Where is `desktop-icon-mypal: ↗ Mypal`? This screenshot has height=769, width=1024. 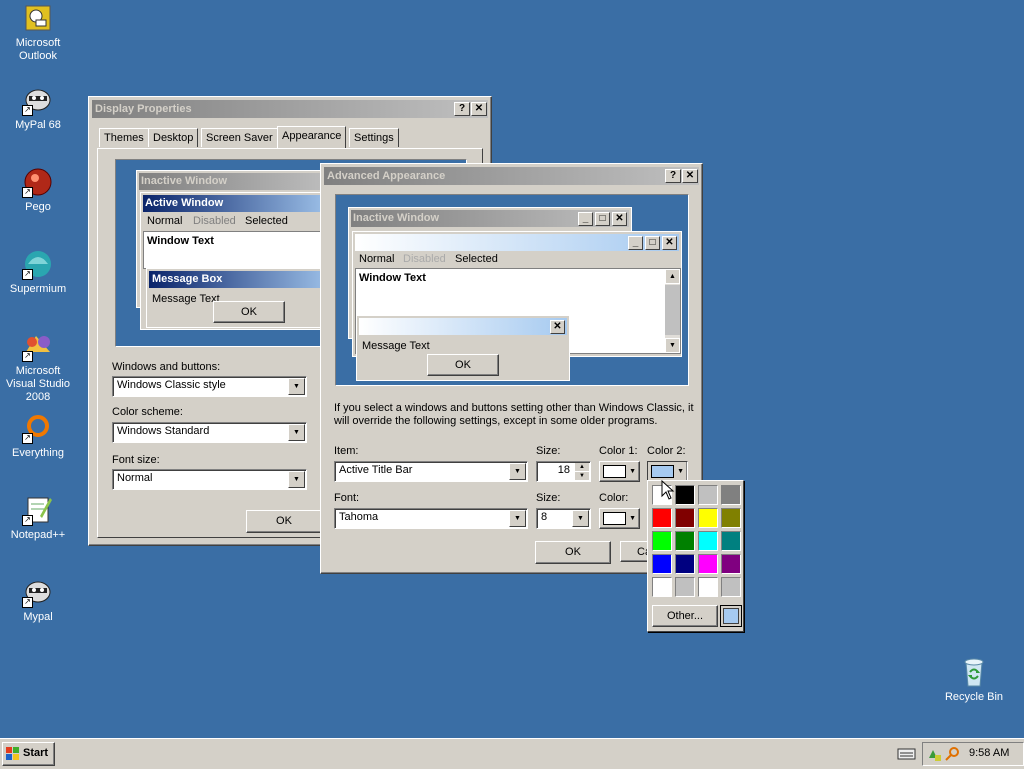 desktop-icon-mypal: ↗ Mypal is located at coordinates (38, 600).